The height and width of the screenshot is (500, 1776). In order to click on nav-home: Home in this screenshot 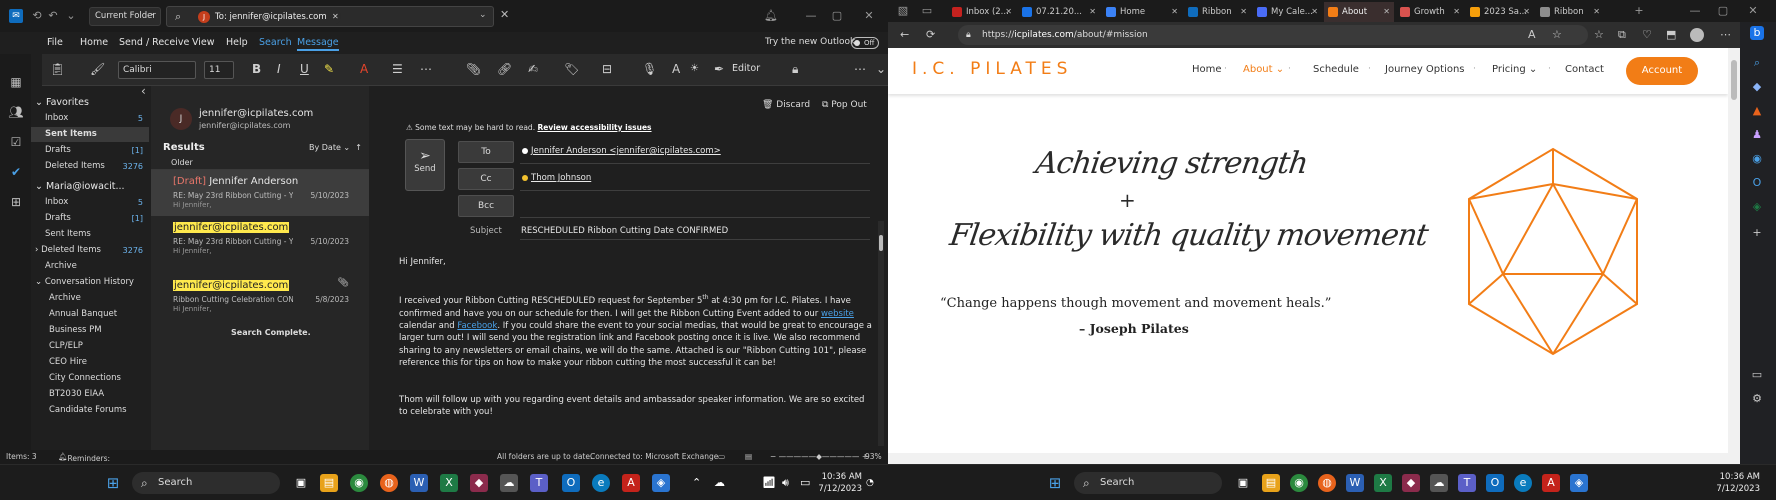, I will do `click(1207, 69)`.